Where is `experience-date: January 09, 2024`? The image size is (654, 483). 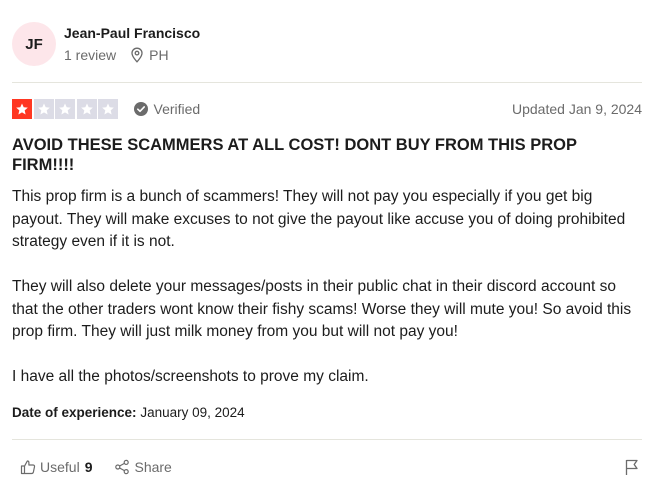
experience-date: January 09, 2024 is located at coordinates (192, 412).